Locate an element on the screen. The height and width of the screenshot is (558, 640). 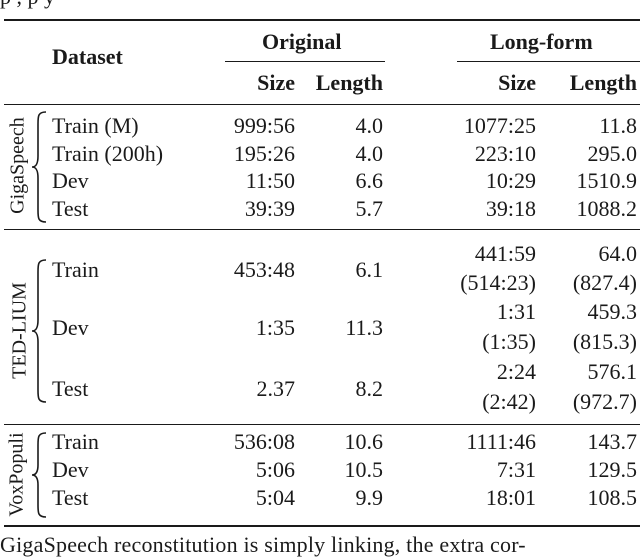
bottom-rule is located at coordinates (322, 526).